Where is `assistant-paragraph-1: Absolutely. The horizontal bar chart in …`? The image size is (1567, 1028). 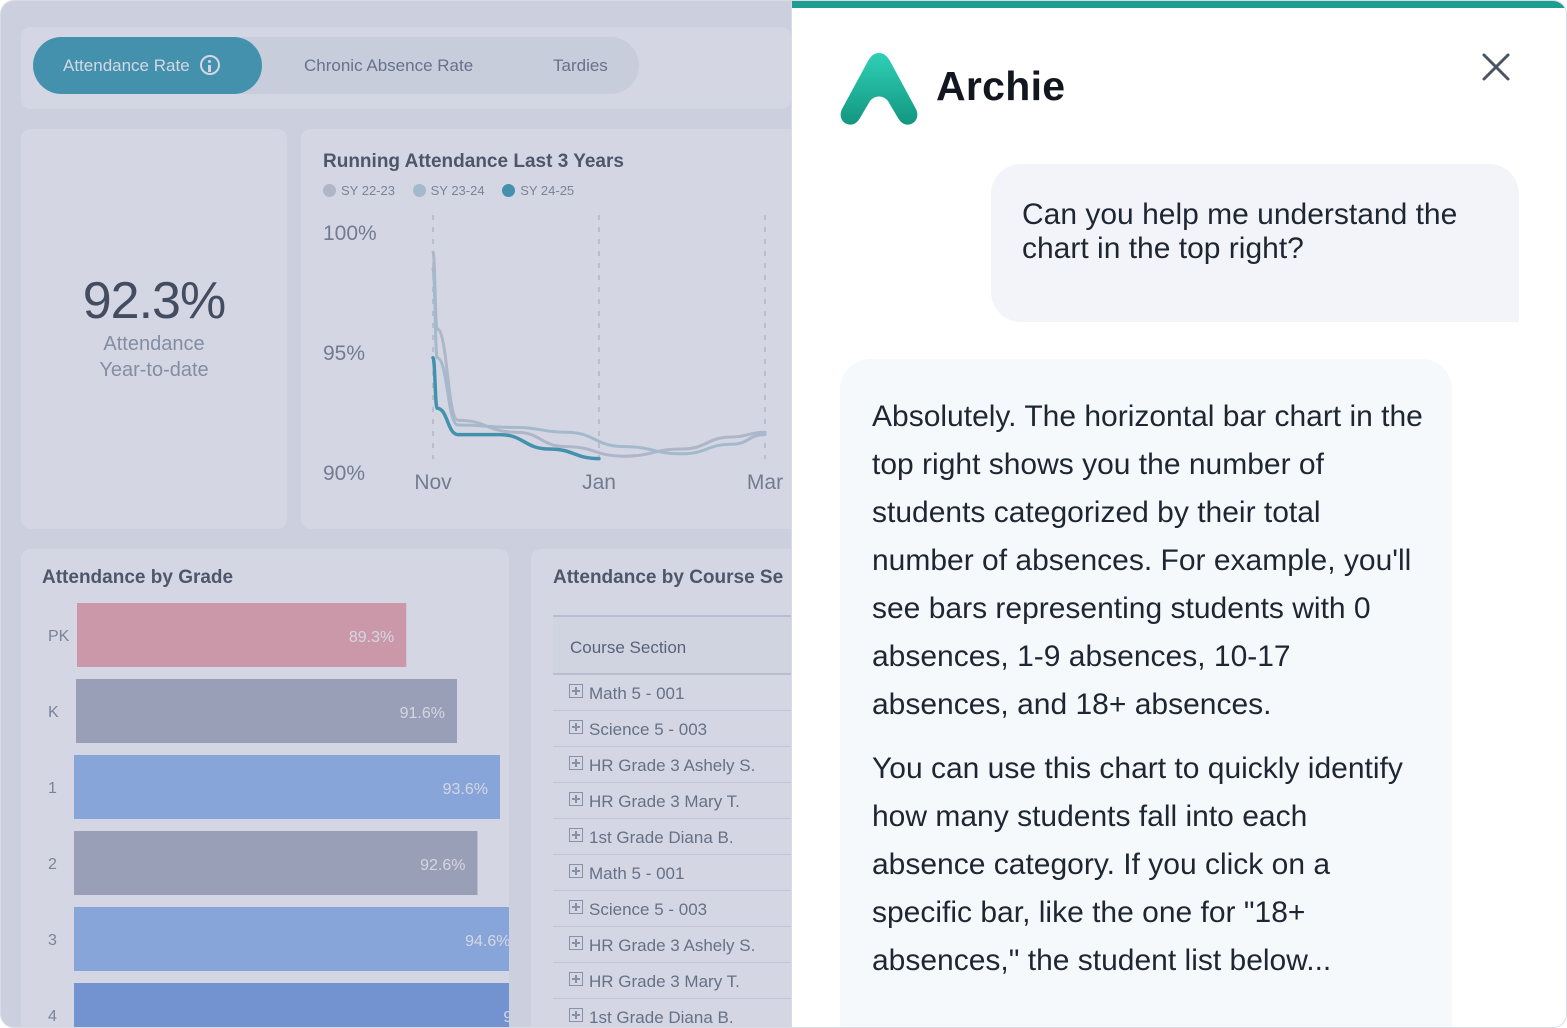 assistant-paragraph-1: Absolutely. The horizontal bar chart in … is located at coordinates (1147, 560).